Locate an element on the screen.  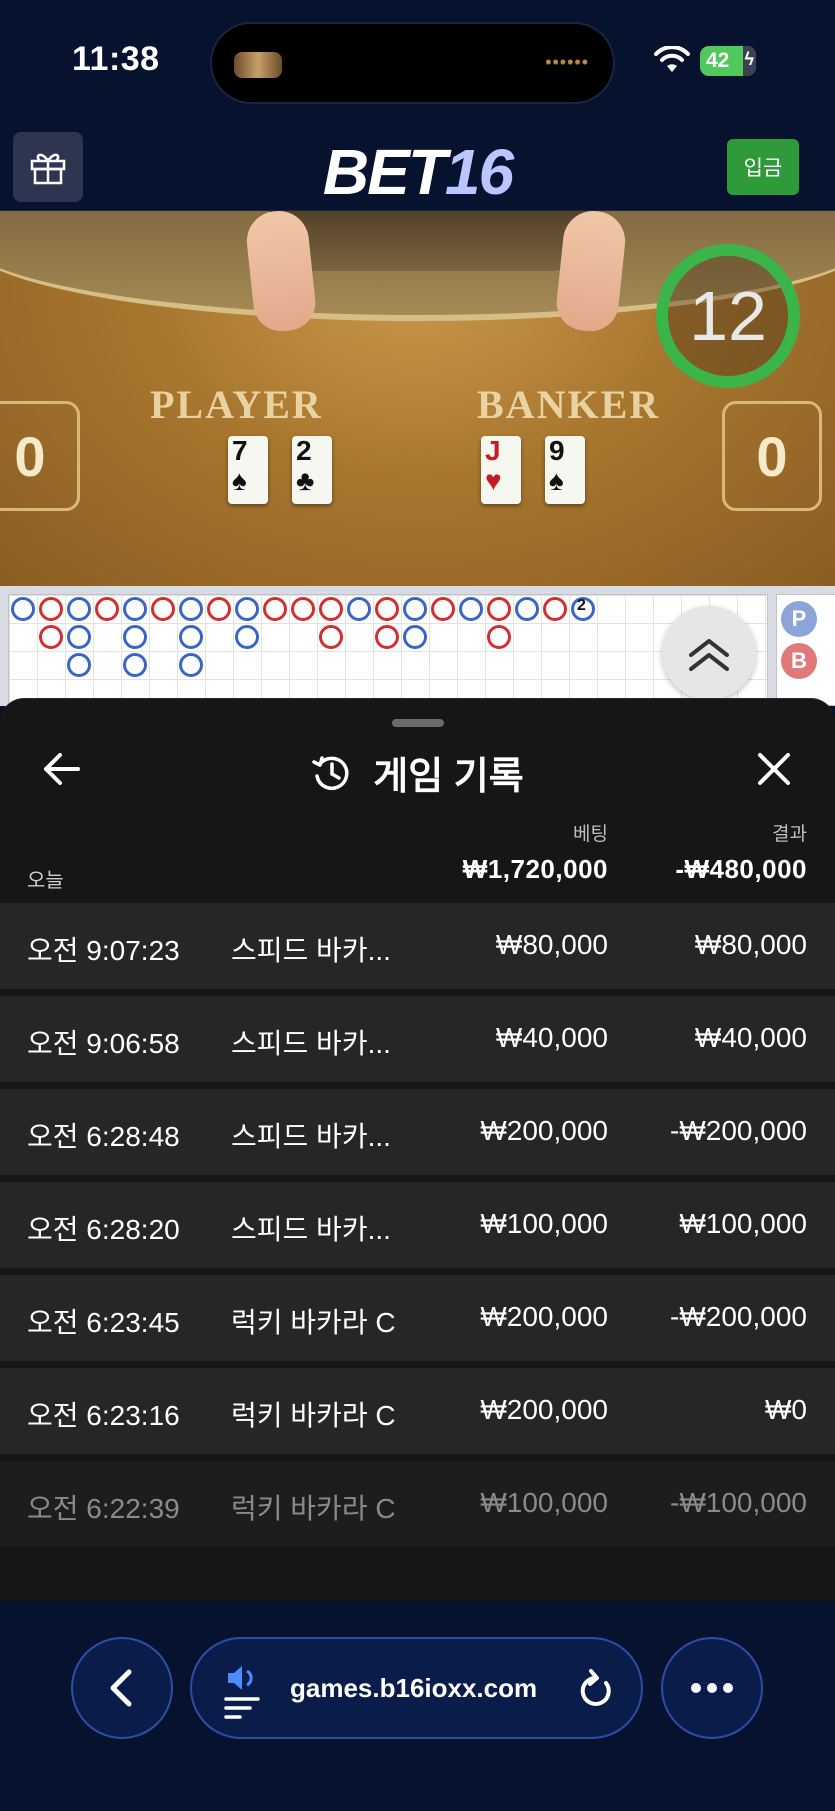
player-card-1: 7 ♠ is located at coordinates (248, 470).